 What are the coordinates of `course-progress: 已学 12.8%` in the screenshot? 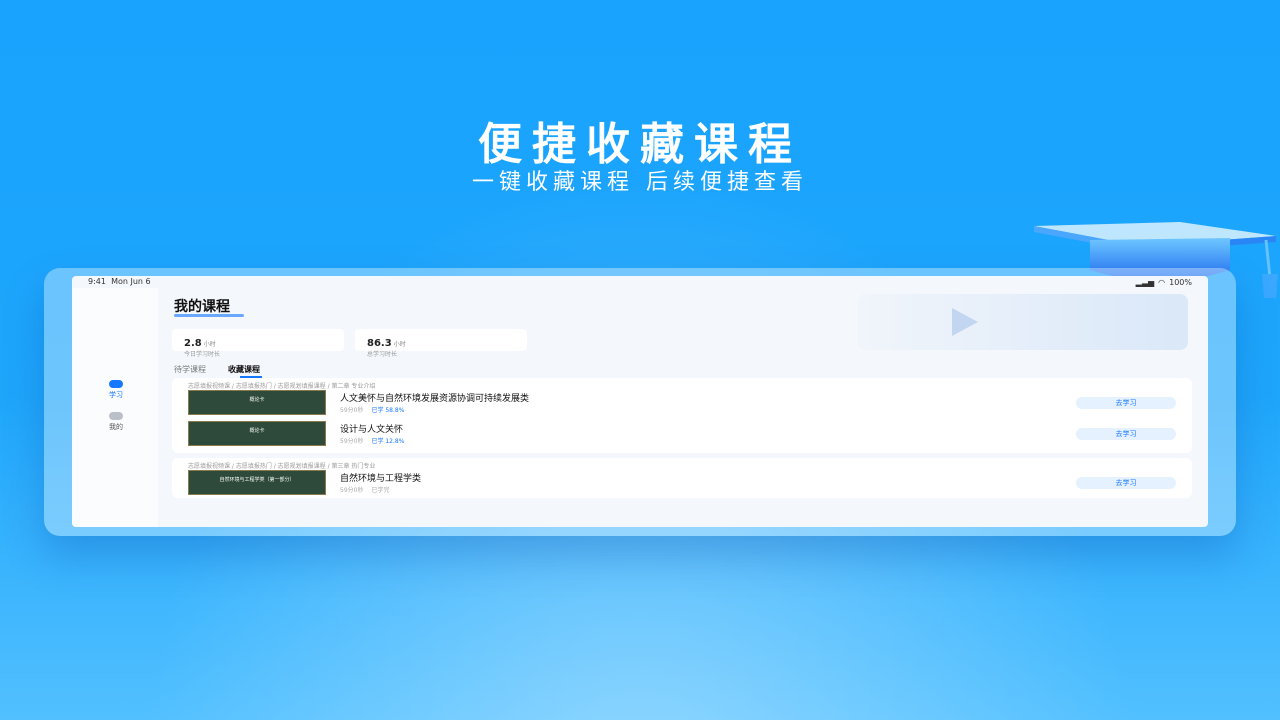 It's located at (388, 441).